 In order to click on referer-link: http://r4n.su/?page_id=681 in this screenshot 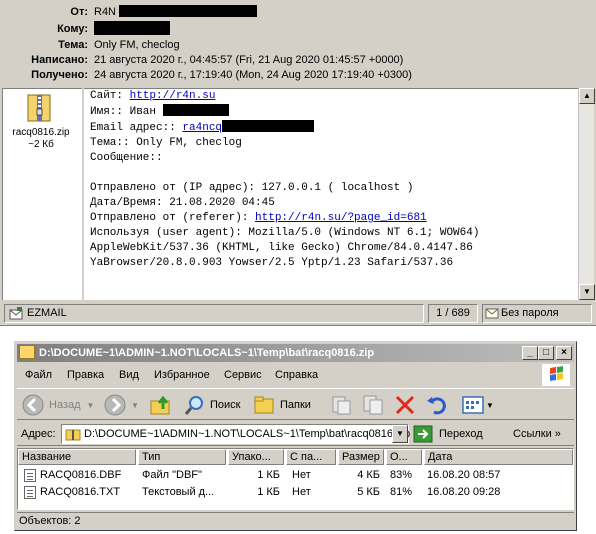, I will do `click(341, 218)`.